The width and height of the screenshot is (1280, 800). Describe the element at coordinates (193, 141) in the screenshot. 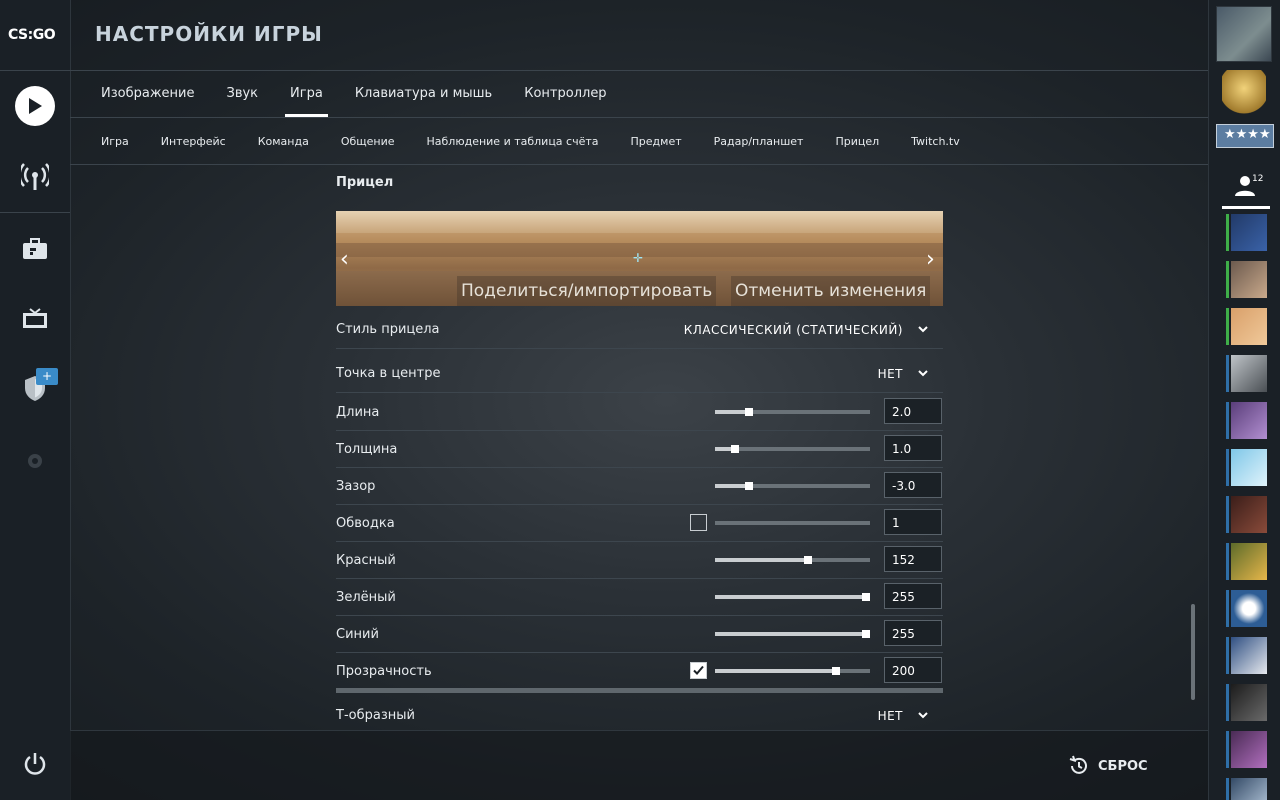

I see `subtab-interface: Интерфейс` at that location.